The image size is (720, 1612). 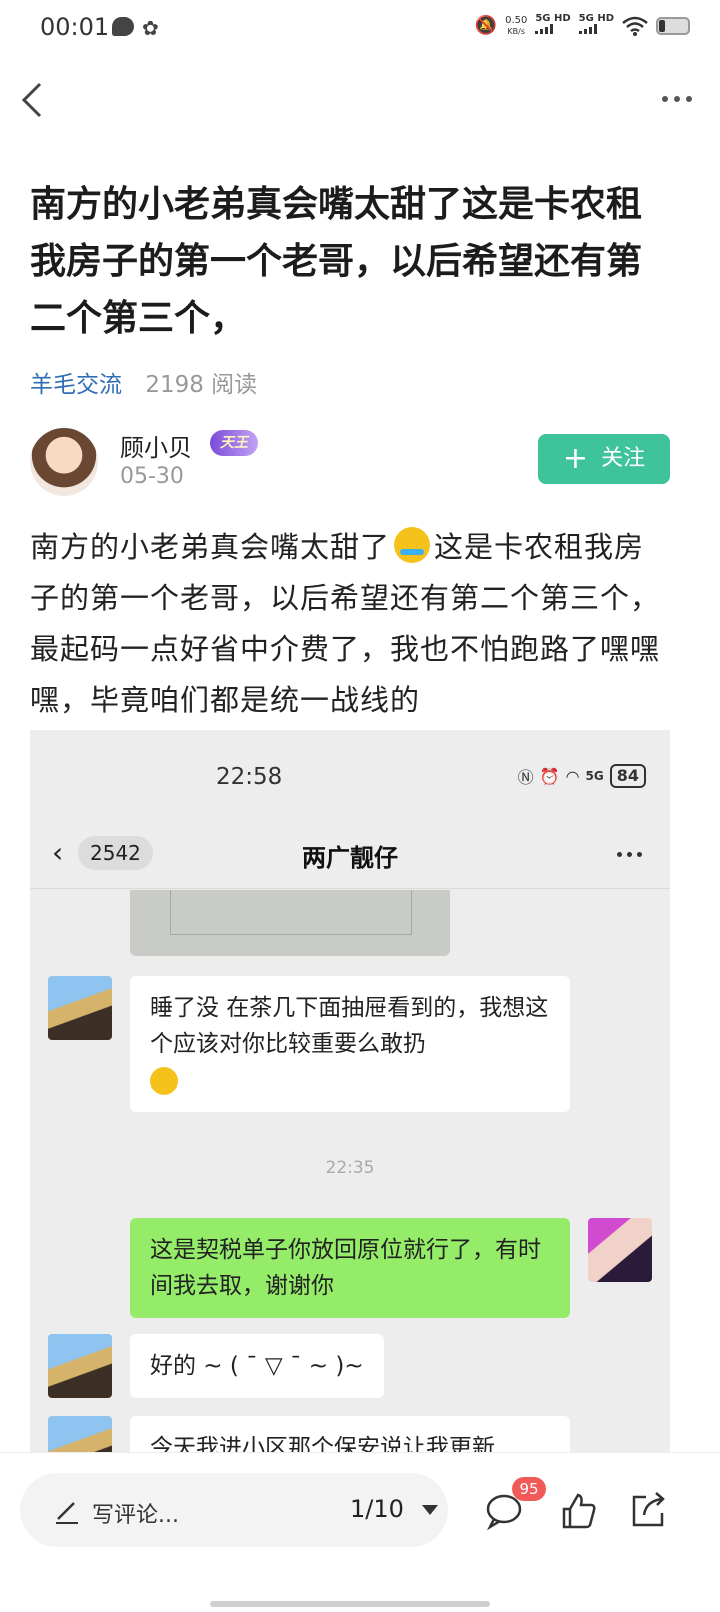 I want to click on wechat-notification-icon: ✿, so click(x=150, y=28).